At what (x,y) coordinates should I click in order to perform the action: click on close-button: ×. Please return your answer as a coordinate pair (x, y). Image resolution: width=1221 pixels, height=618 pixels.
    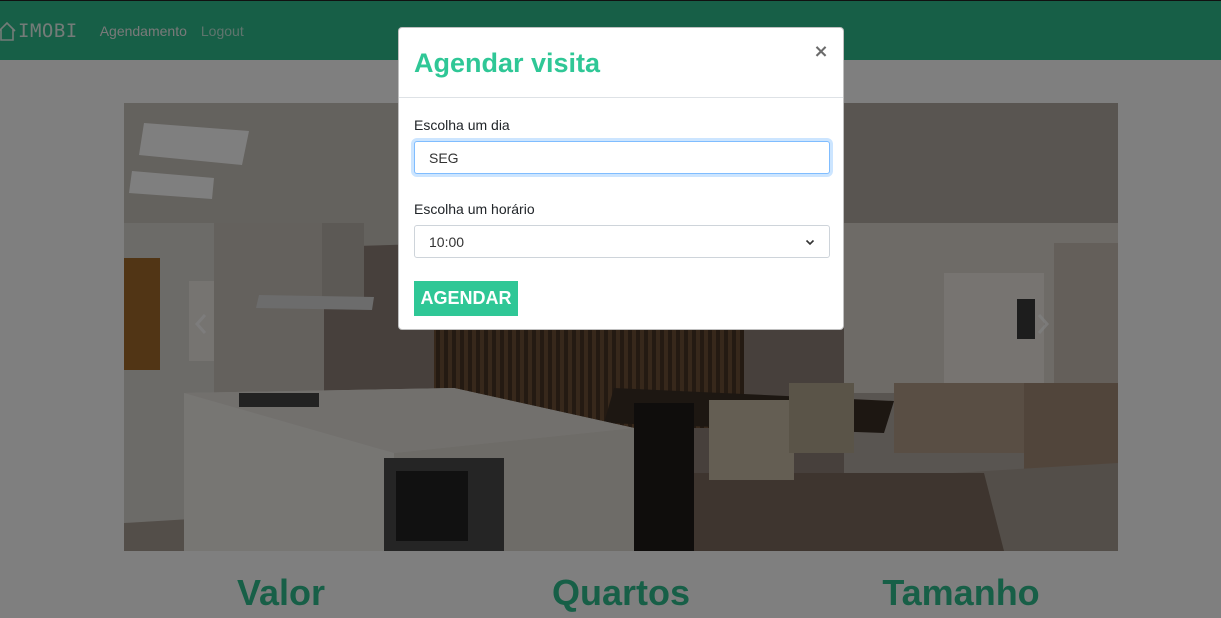
    Looking at the image, I should click on (821, 52).